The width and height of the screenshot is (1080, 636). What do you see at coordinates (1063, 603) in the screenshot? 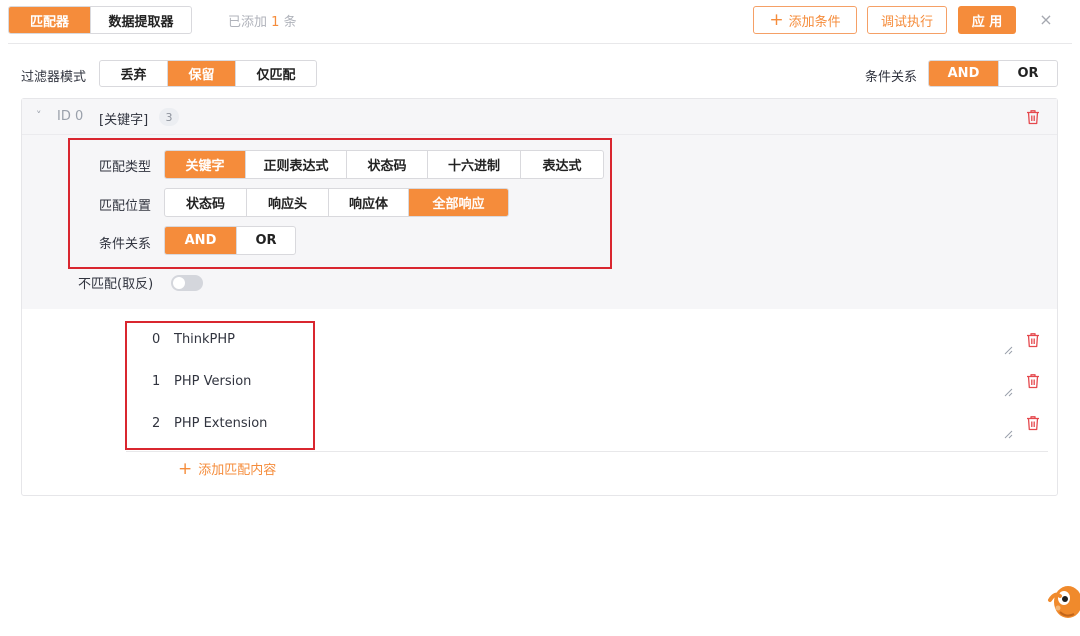
I see `mascot-icon` at bounding box center [1063, 603].